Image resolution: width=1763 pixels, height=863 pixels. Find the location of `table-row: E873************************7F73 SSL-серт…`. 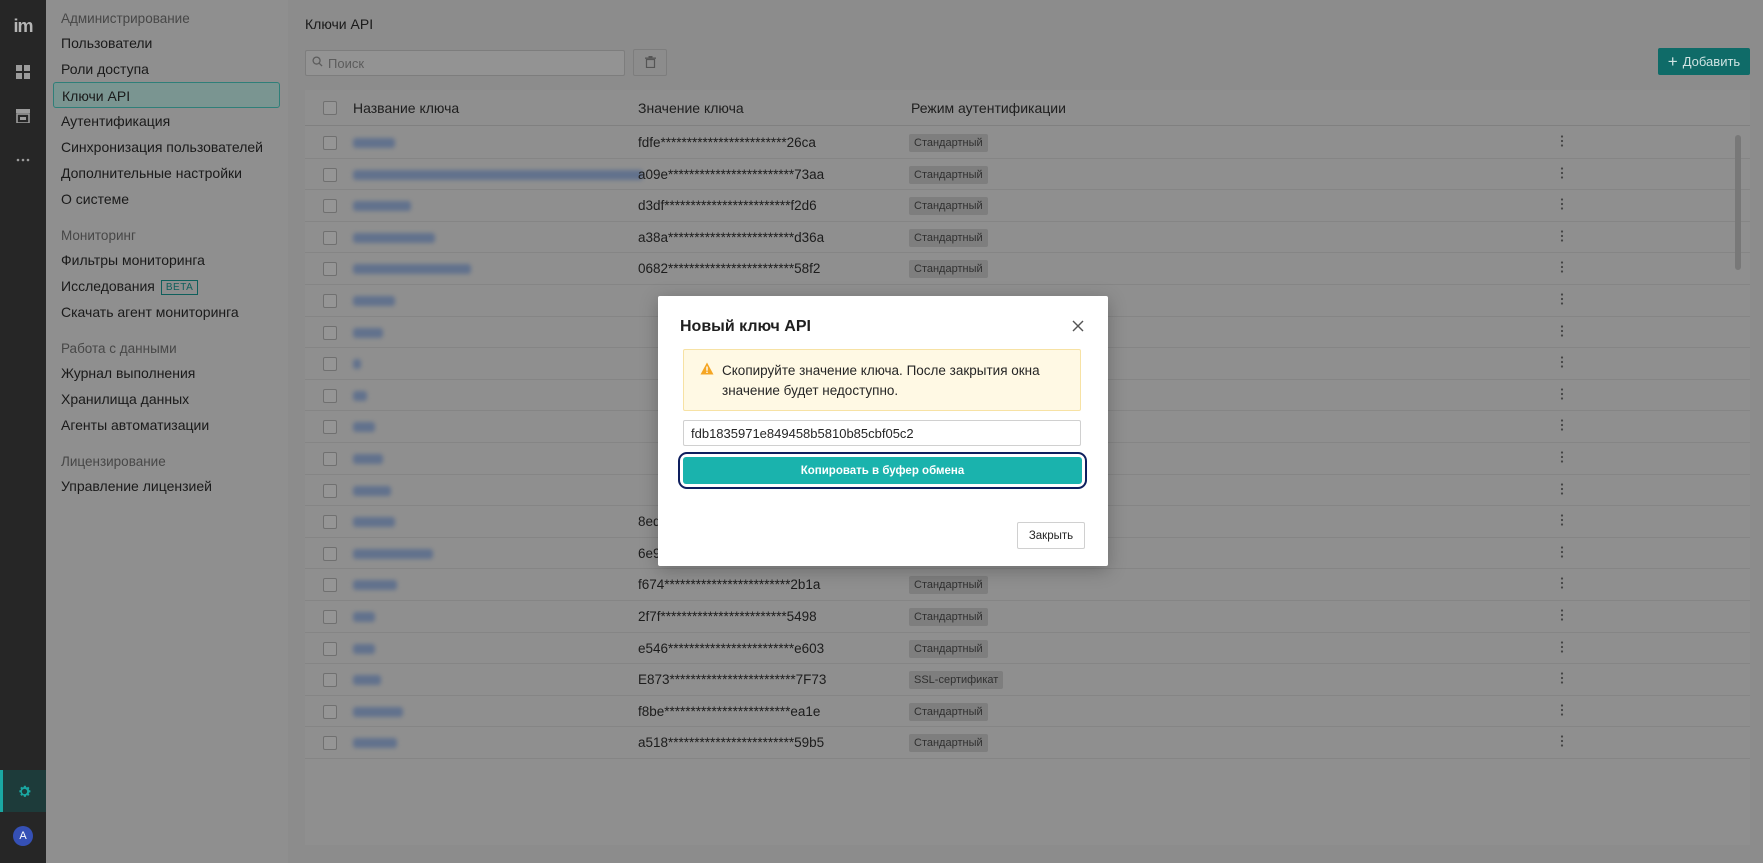

table-row: E873************************7F73 SSL-серт… is located at coordinates (1027, 680).